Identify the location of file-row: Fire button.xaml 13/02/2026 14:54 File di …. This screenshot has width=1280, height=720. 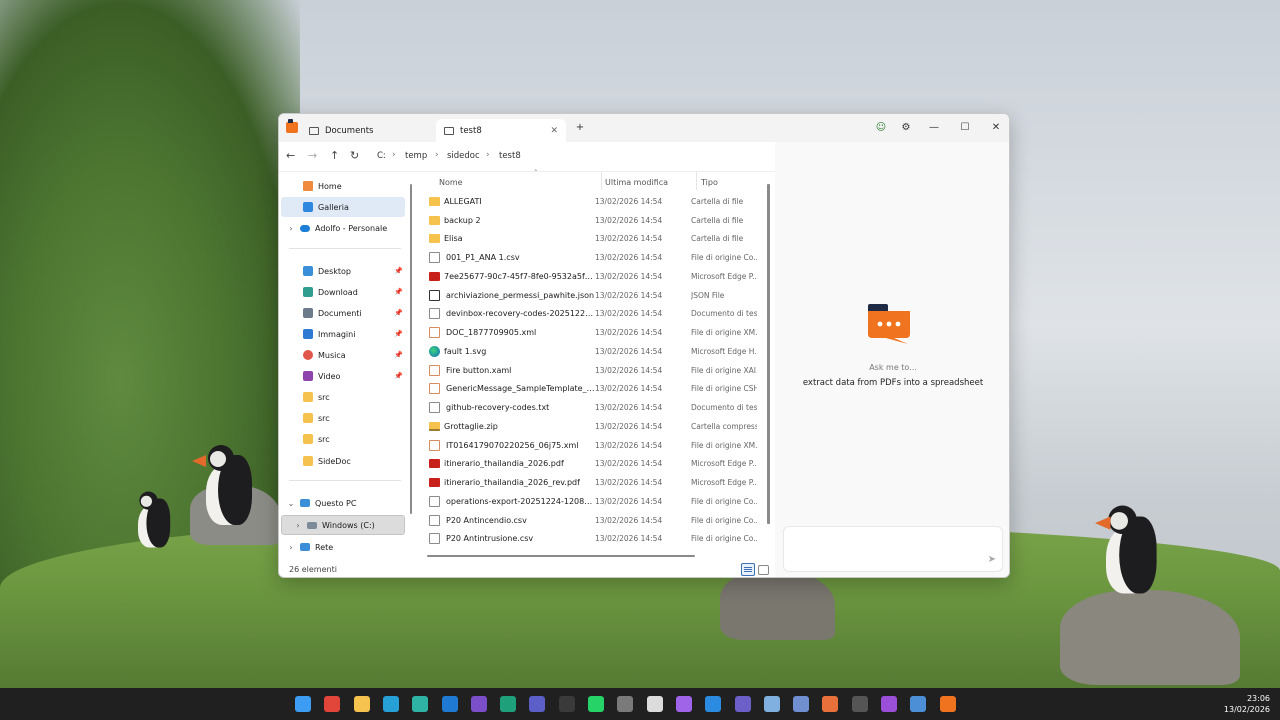
(597, 370).